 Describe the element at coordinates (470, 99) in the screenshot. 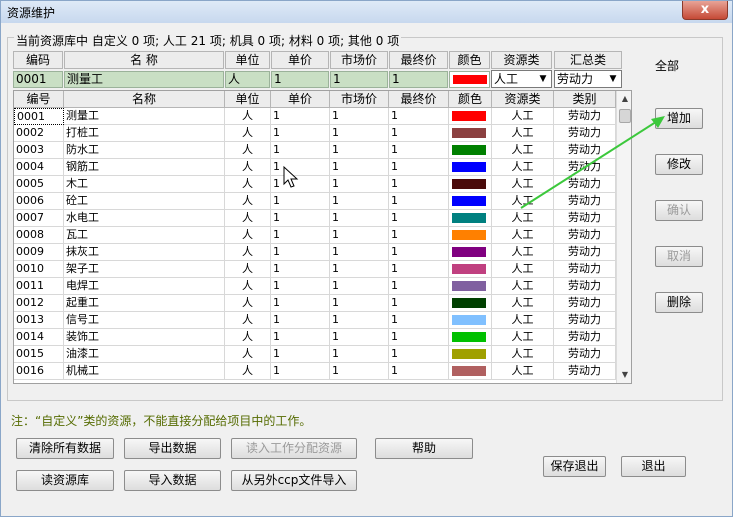

I see `column-header-color: 颜色` at that location.